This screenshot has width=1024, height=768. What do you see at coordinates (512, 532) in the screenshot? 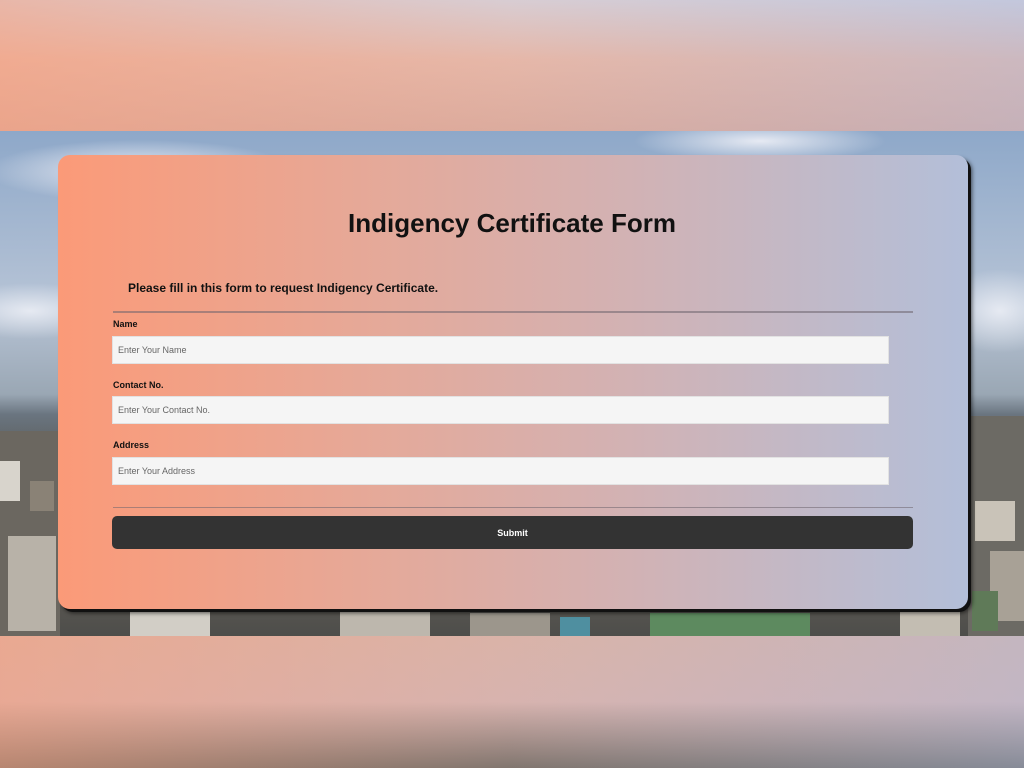
I see `submit-button: Submit` at bounding box center [512, 532].